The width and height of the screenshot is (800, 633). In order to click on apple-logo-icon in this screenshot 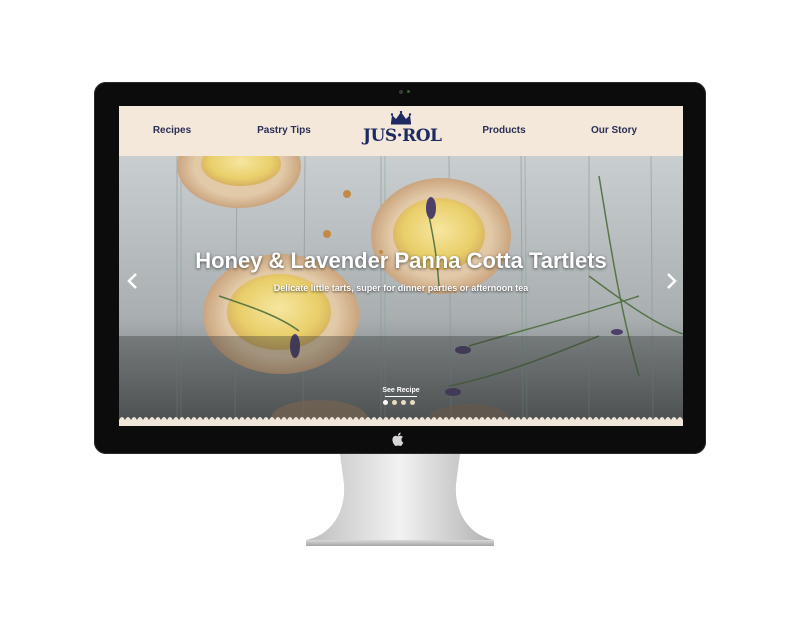, I will do `click(398, 439)`.